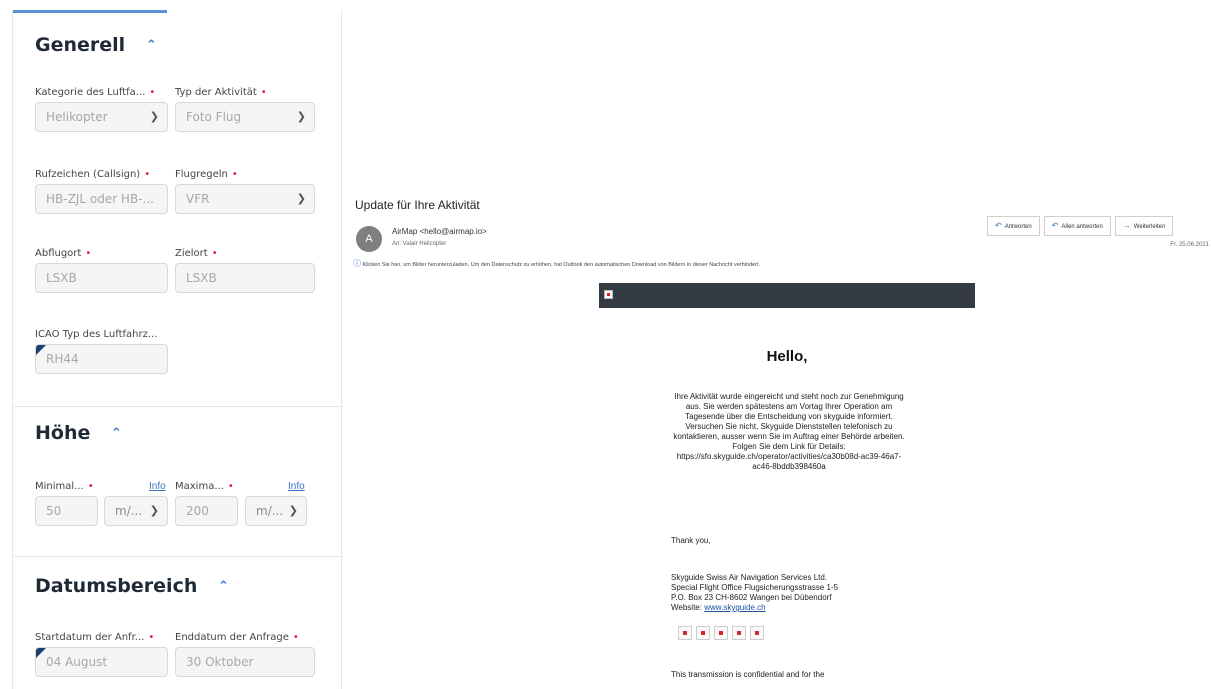  Describe the element at coordinates (214, 117) in the screenshot. I see `activity-type-value: Foto Flug` at that location.